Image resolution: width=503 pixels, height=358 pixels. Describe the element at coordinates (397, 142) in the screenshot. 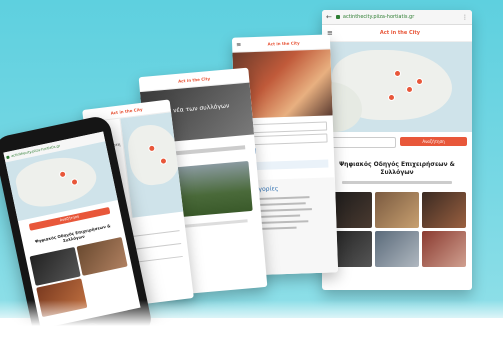

I see `filter-bar: Αναζήτηση` at that location.